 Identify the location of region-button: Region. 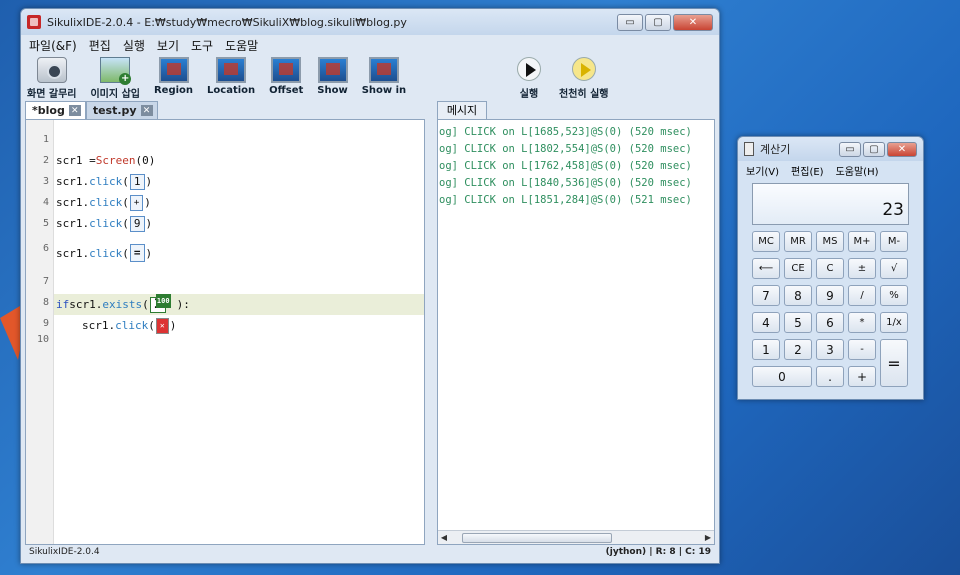
(173, 76).